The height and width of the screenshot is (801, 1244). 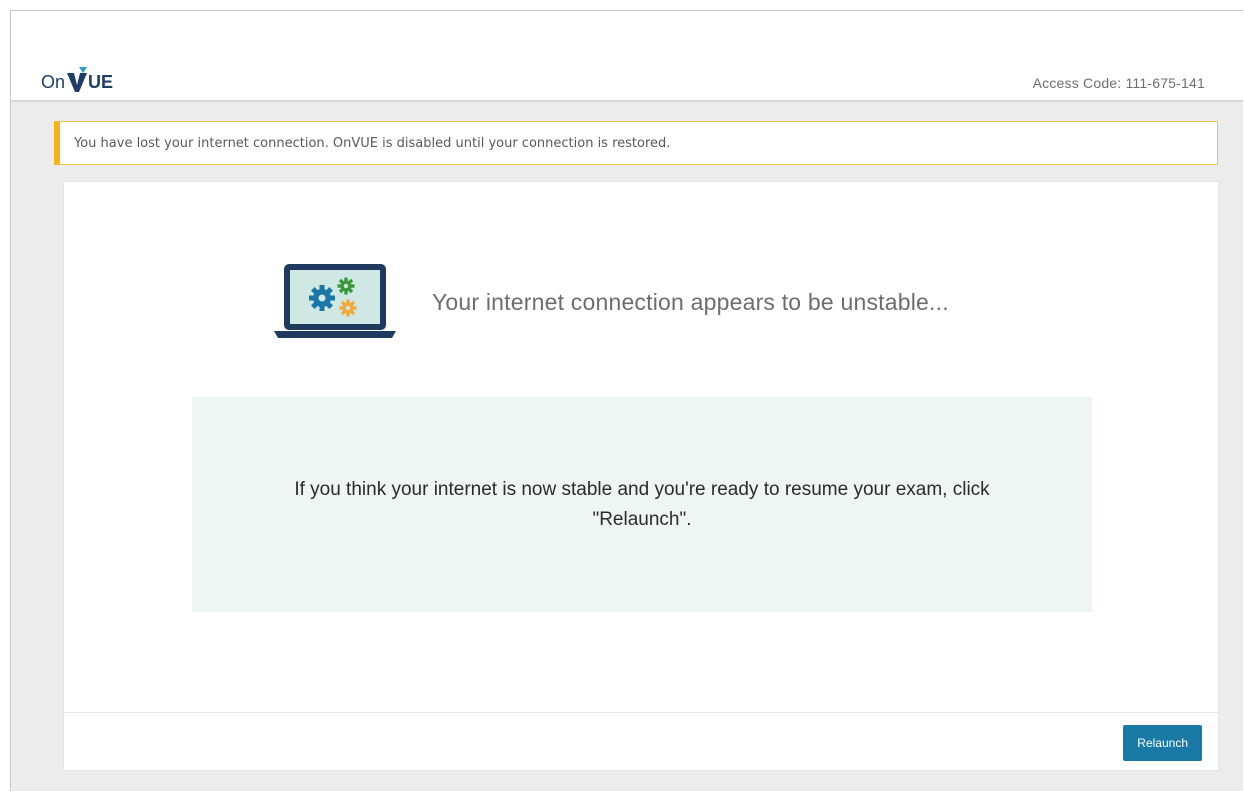 What do you see at coordinates (1162, 743) in the screenshot?
I see `relaunch-button: Relaunch` at bounding box center [1162, 743].